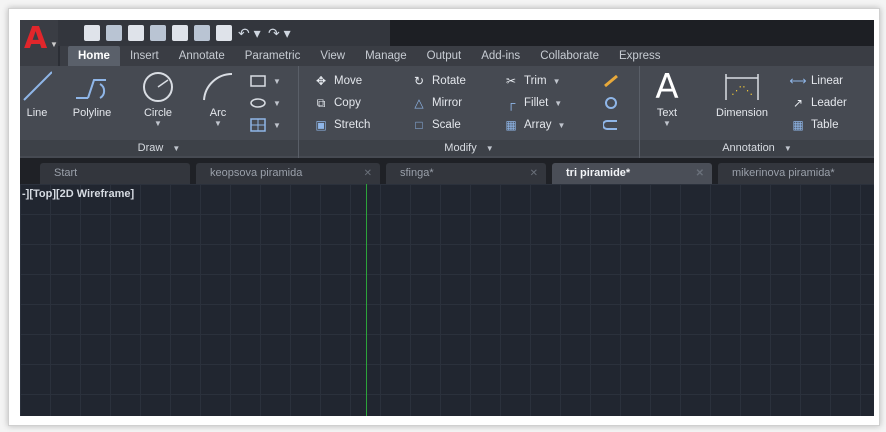  Describe the element at coordinates (611, 81) in the screenshot. I see `erase-icon` at that location.